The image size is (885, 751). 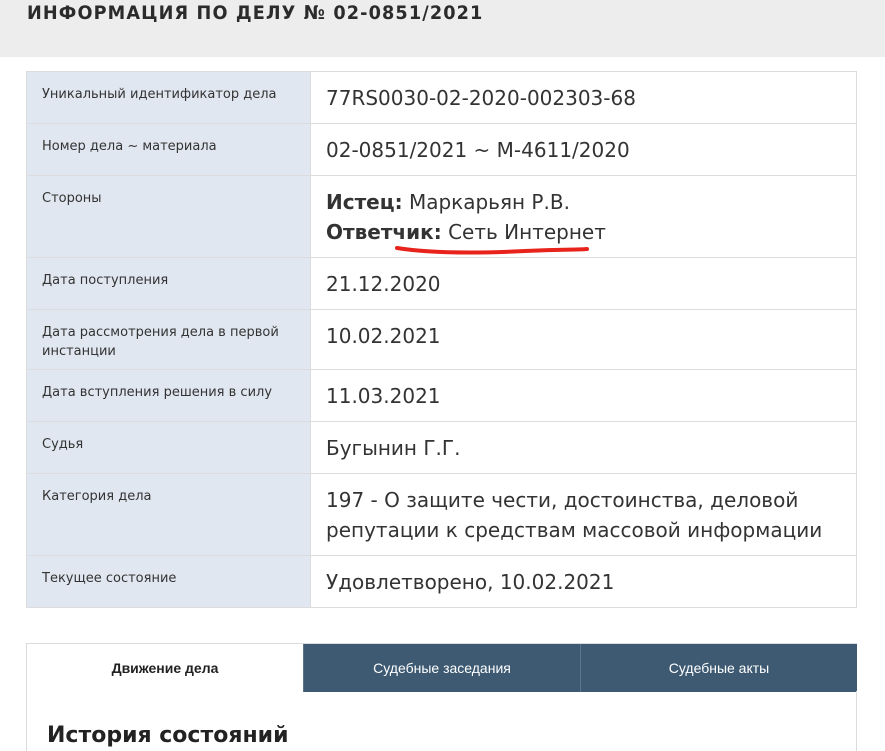 I want to click on plaintiff-name: Маркарьян Р.В., so click(x=489, y=202).